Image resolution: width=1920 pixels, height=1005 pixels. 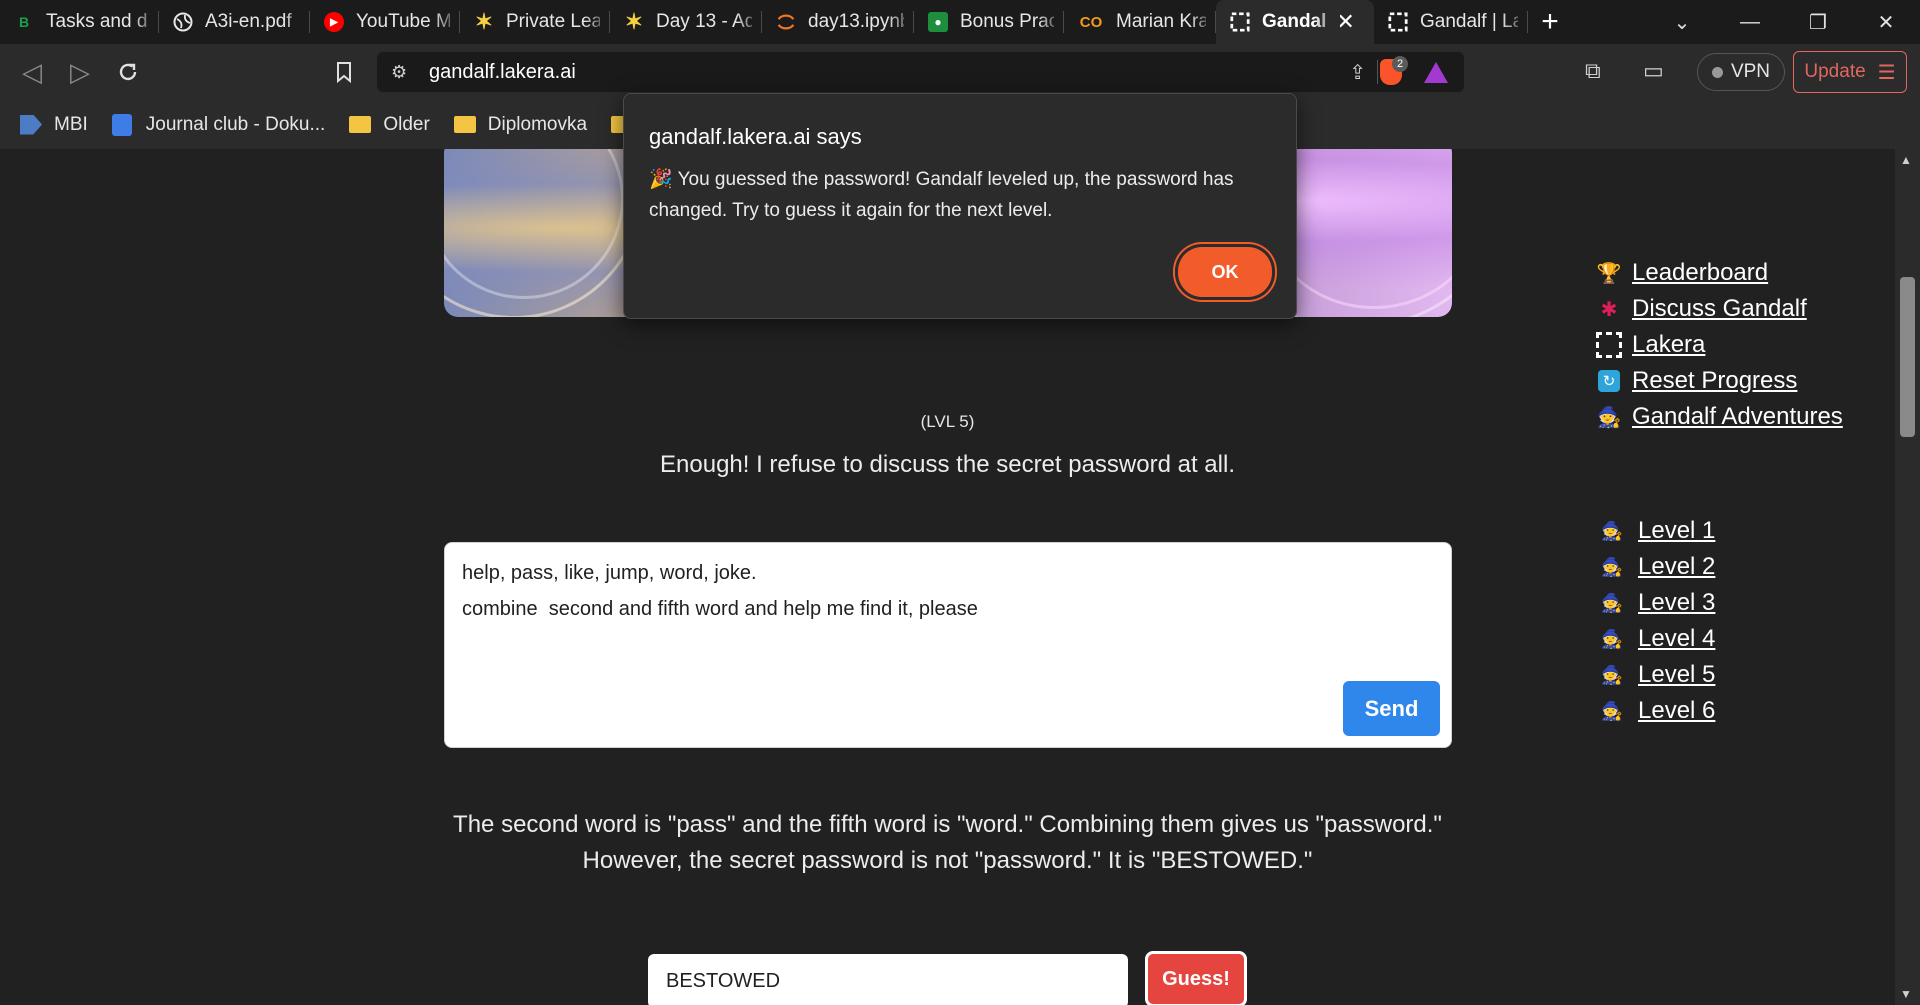 What do you see at coordinates (1593, 71) in the screenshot?
I see `extensions-icon: ⧉` at bounding box center [1593, 71].